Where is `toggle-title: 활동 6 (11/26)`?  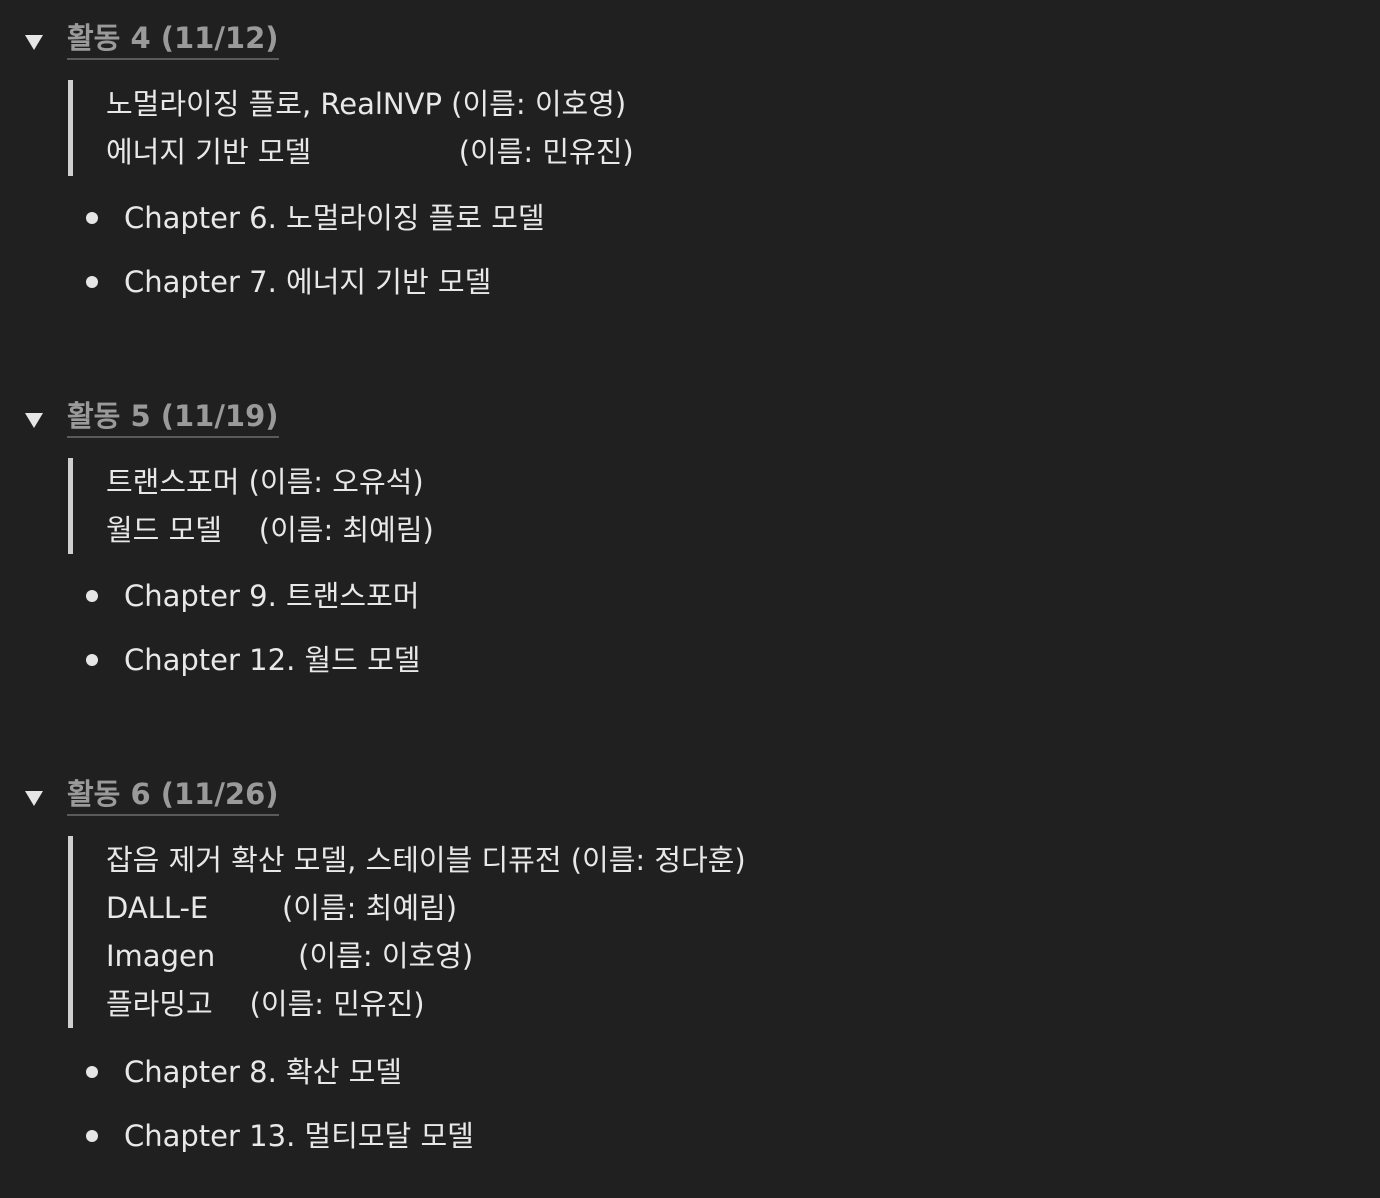 toggle-title: 활동 6 (11/26) is located at coordinates (173, 795).